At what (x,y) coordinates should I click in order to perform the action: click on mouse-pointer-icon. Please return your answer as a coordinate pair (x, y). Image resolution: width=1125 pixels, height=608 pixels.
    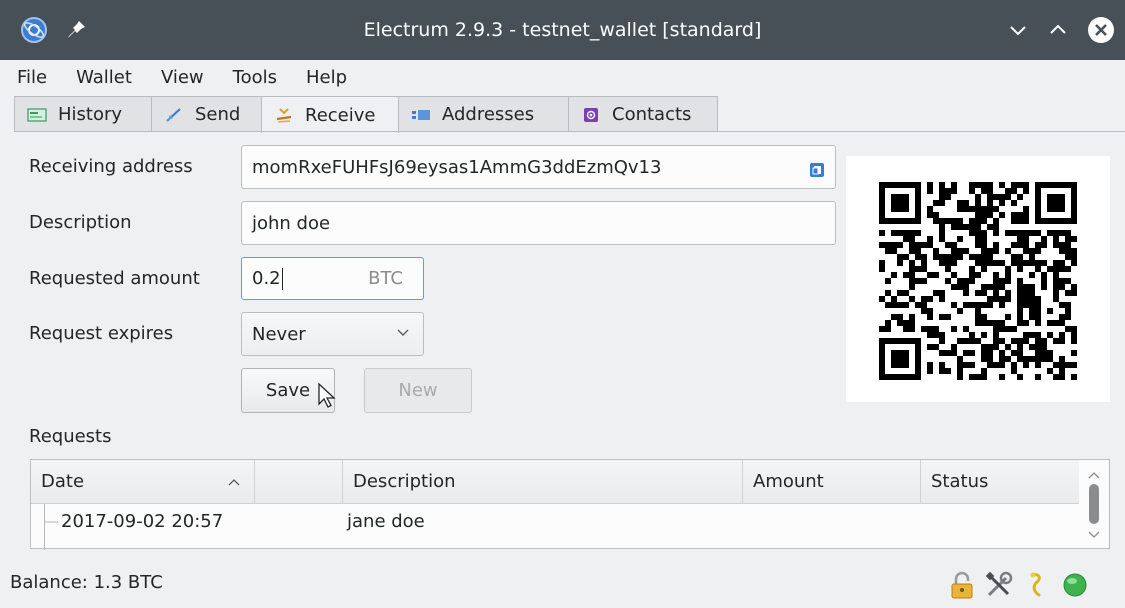
    Looking at the image, I should click on (327, 395).